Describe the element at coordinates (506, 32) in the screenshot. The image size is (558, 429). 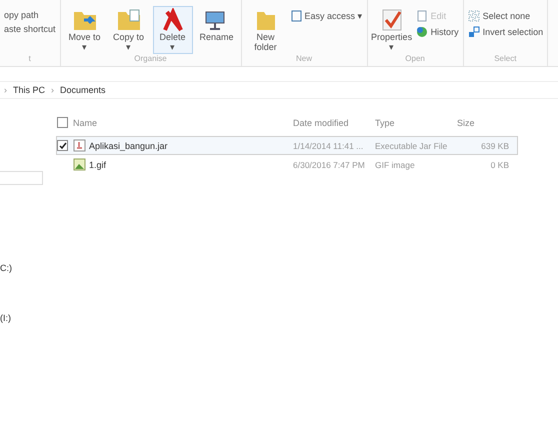
I see `ribbon-button: Invert selection` at that location.